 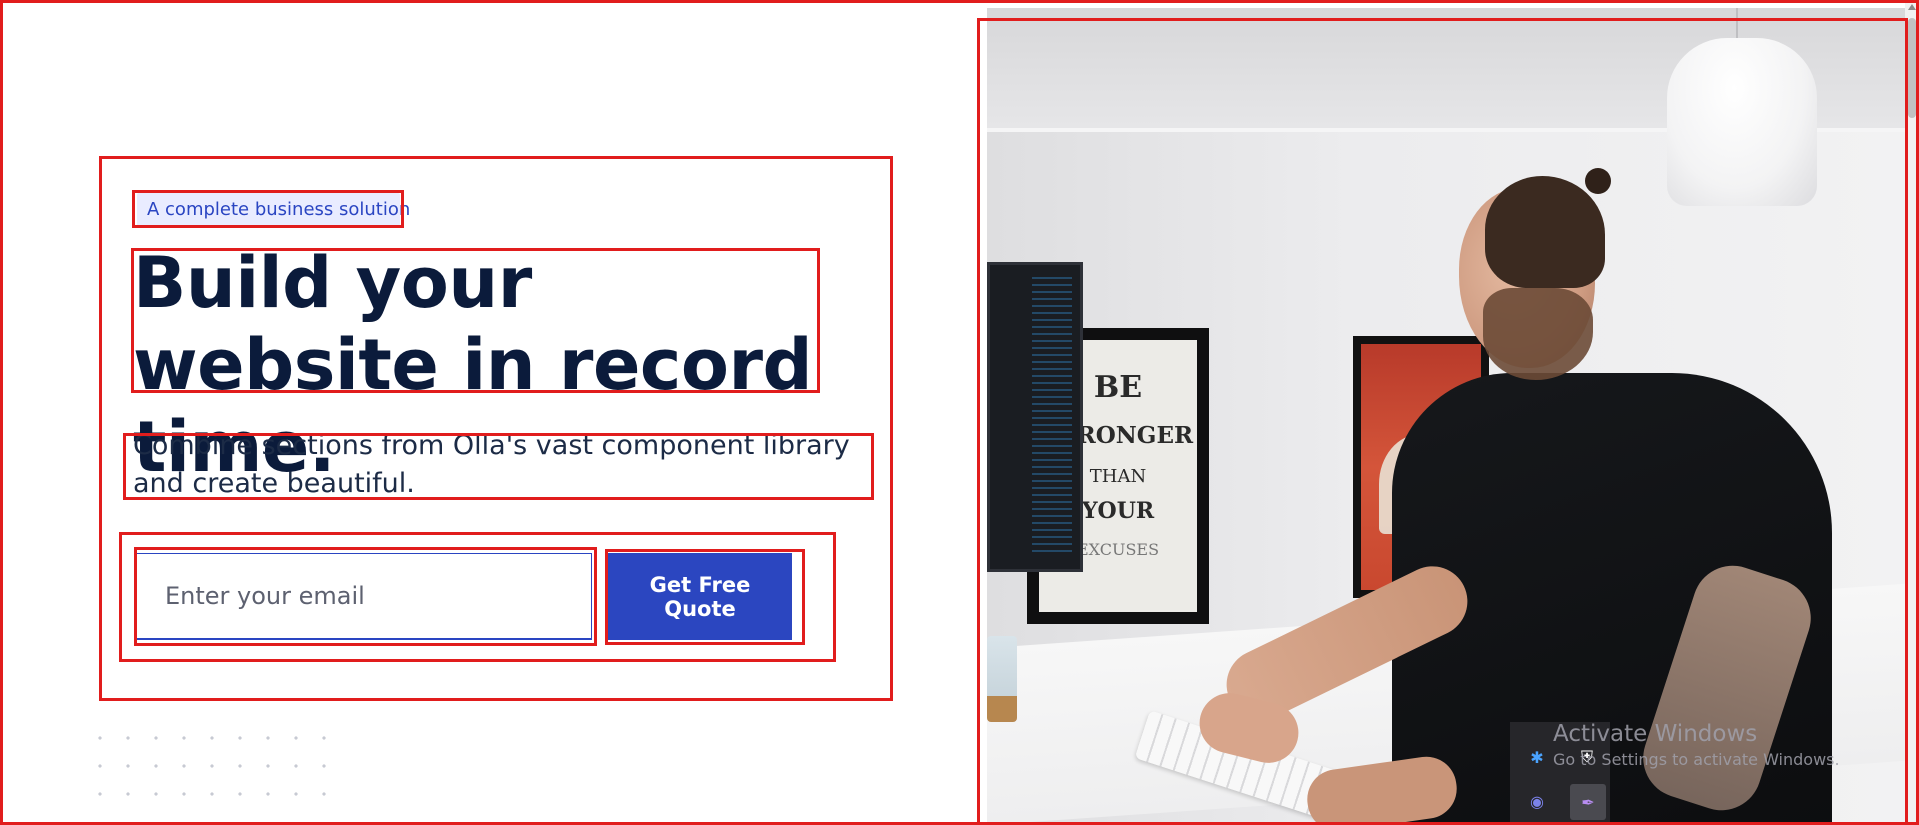 What do you see at coordinates (1002, 679) in the screenshot?
I see `photo-mug` at bounding box center [1002, 679].